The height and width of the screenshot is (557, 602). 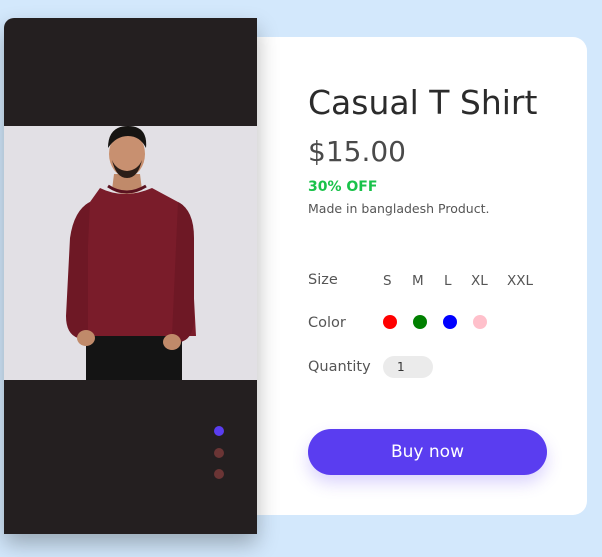 I want to click on discount-badge: 30% OFF, so click(x=343, y=187).